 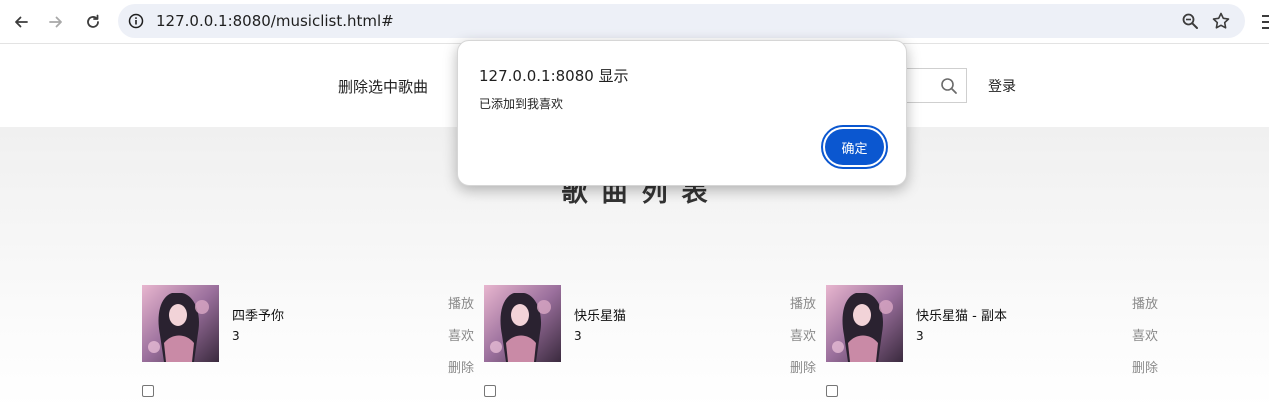 I want to click on ok-button: 确定, so click(x=854, y=147).